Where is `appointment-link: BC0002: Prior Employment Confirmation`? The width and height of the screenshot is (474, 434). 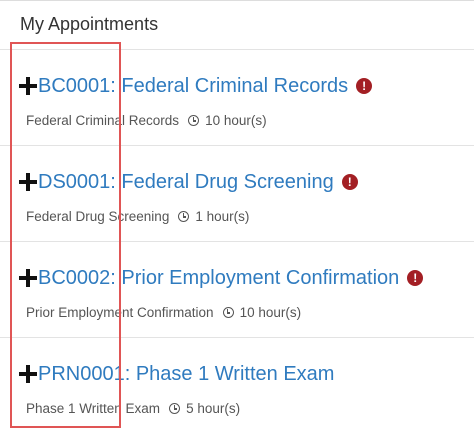 appointment-link: BC0002: Prior Employment Confirmation is located at coordinates (218, 278).